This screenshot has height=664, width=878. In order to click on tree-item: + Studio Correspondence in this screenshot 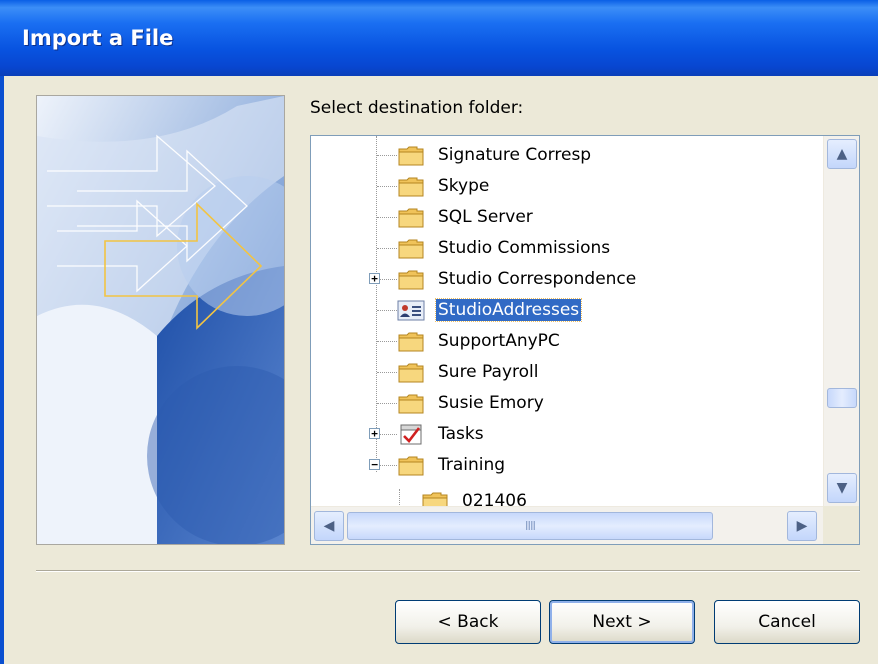, I will do `click(558, 279)`.